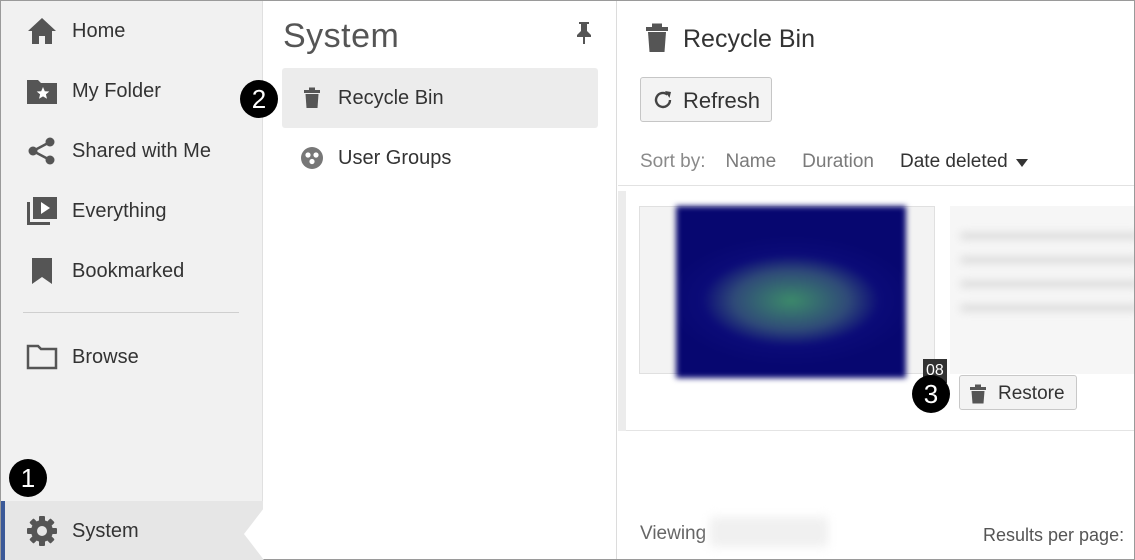 Image resolution: width=1135 pixels, height=560 pixels. What do you see at coordinates (395, 157) in the screenshot?
I see `panel-item-label: User Groups` at bounding box center [395, 157].